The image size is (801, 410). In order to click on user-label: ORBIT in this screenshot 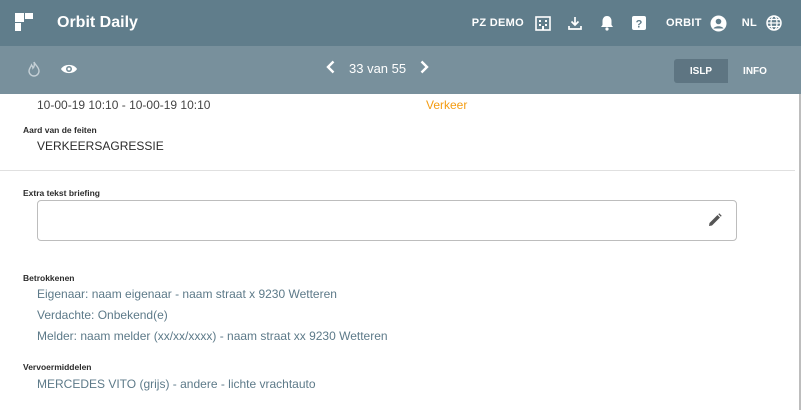, I will do `click(684, 23)`.